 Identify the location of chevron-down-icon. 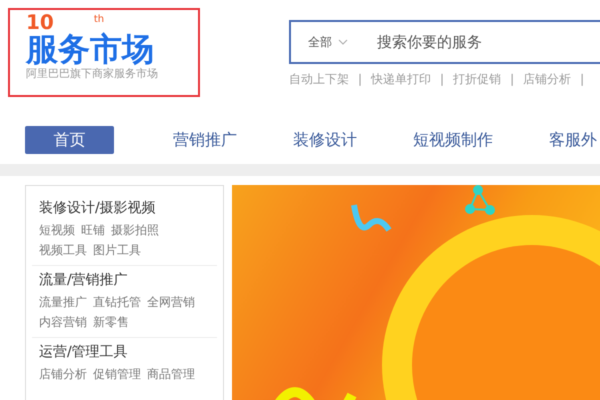
(343, 42).